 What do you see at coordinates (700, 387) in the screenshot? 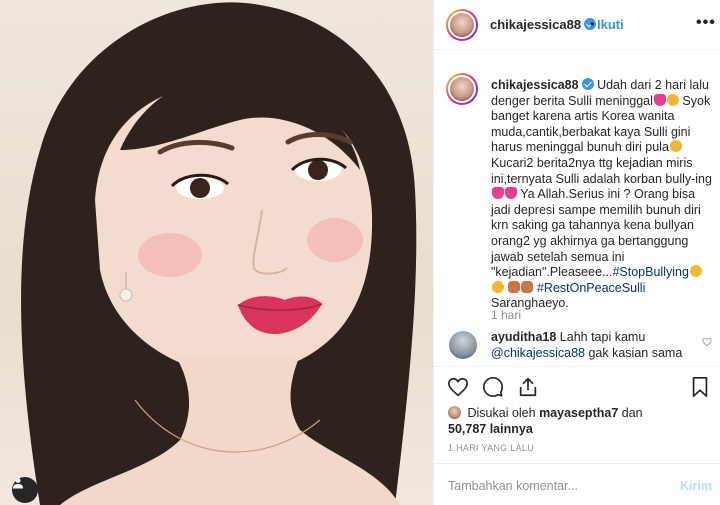
I see `bookmark-icon` at bounding box center [700, 387].